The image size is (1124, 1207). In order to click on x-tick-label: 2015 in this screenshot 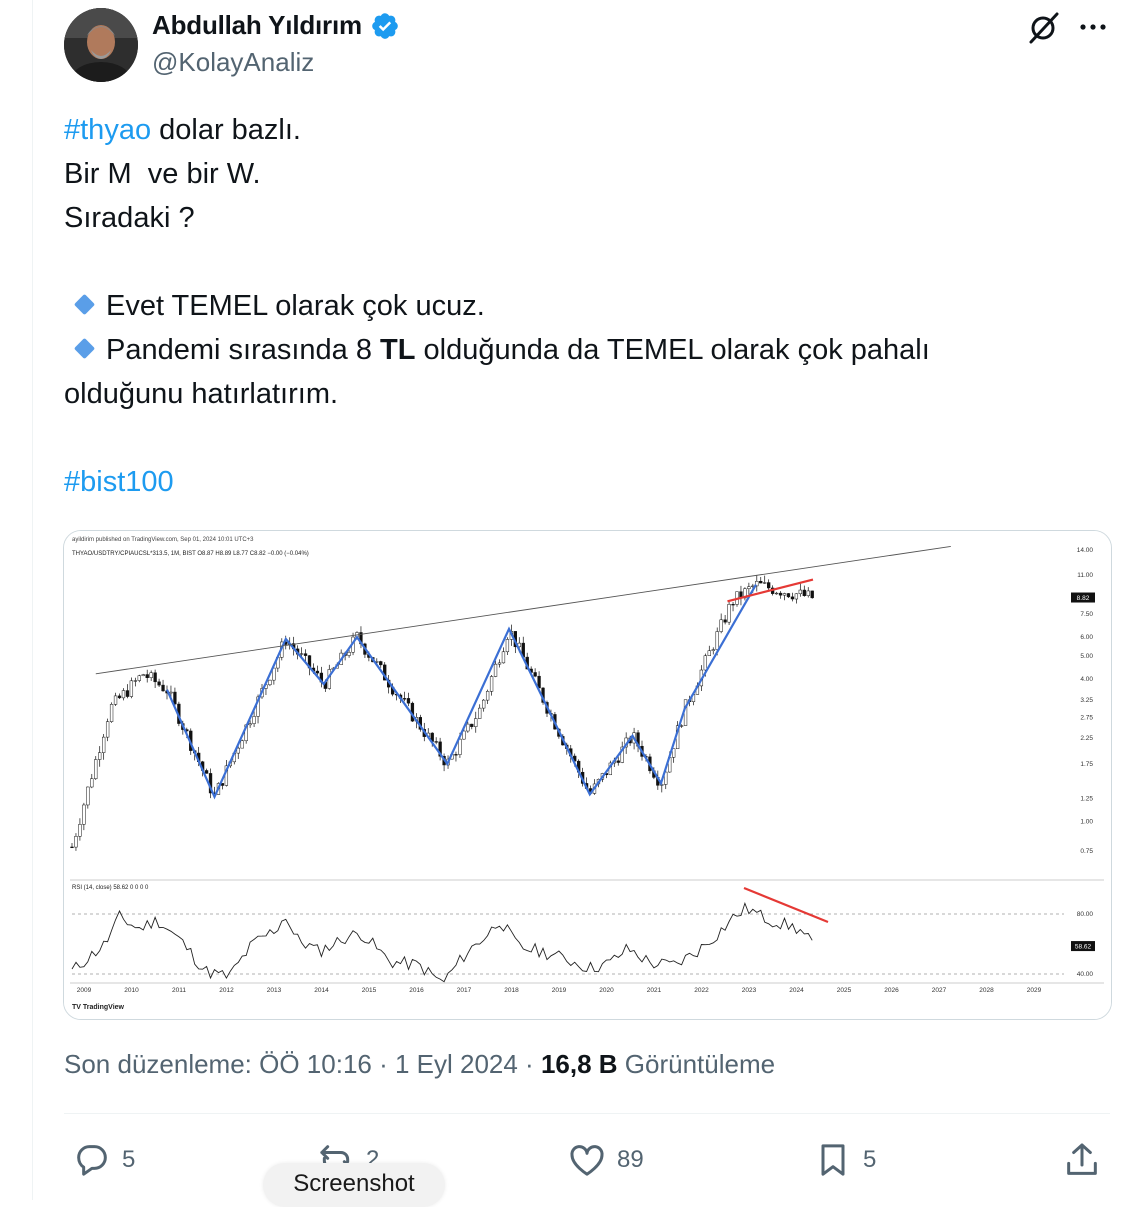, I will do `click(369, 990)`.